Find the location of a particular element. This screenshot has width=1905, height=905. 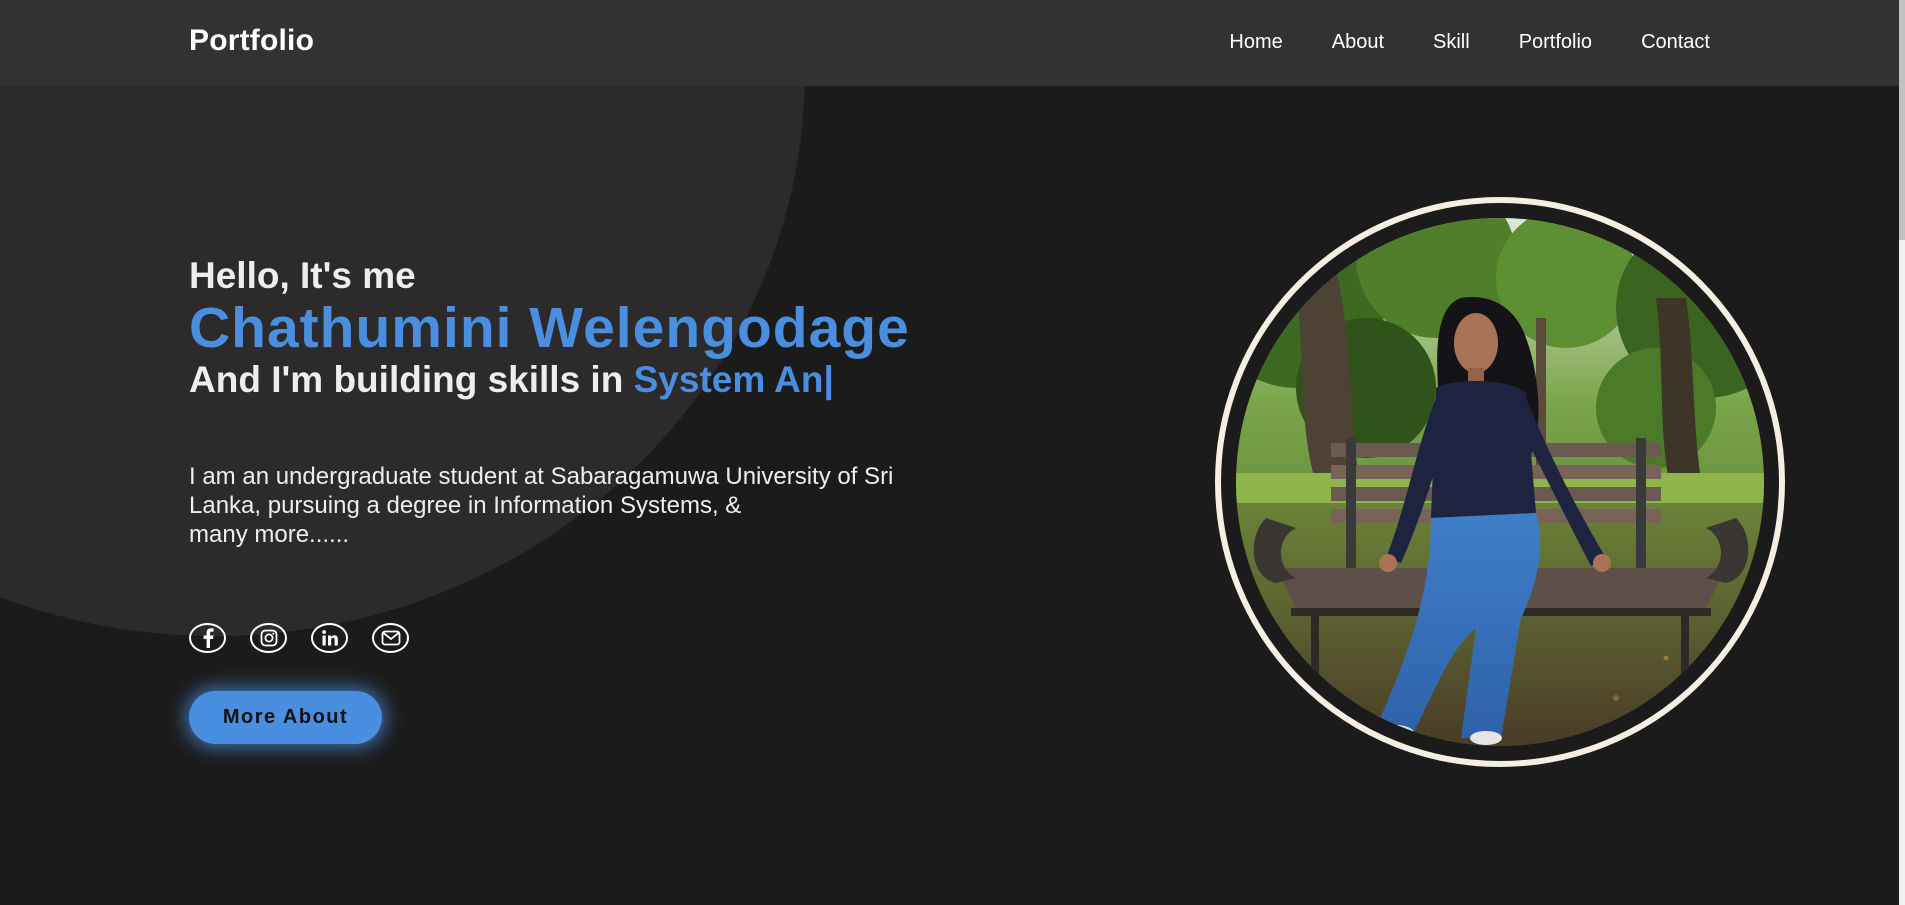

main-nav: Home About Skill Portfolio Contact is located at coordinates (1445, 42).